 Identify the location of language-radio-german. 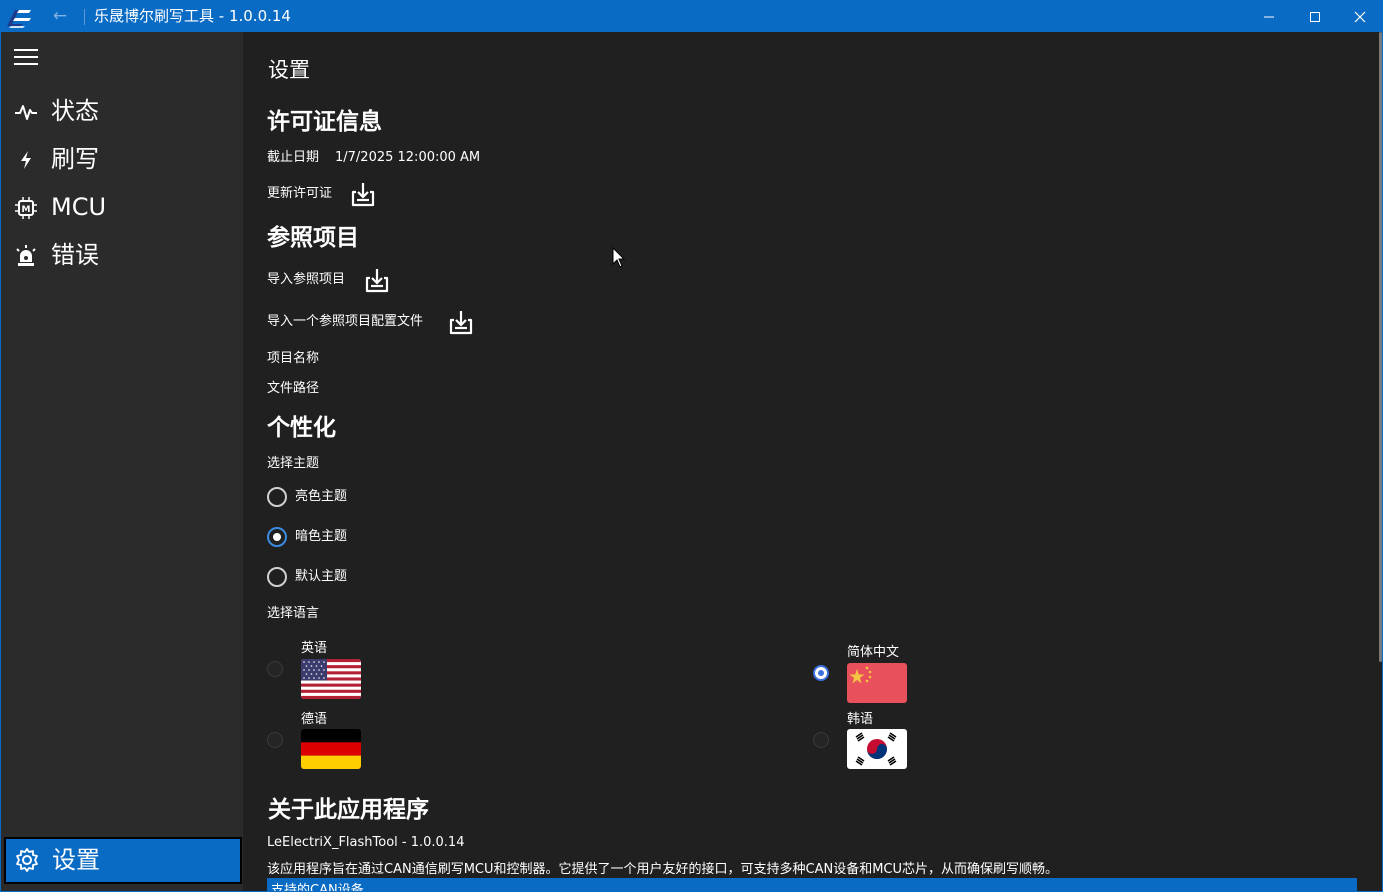
(275, 740).